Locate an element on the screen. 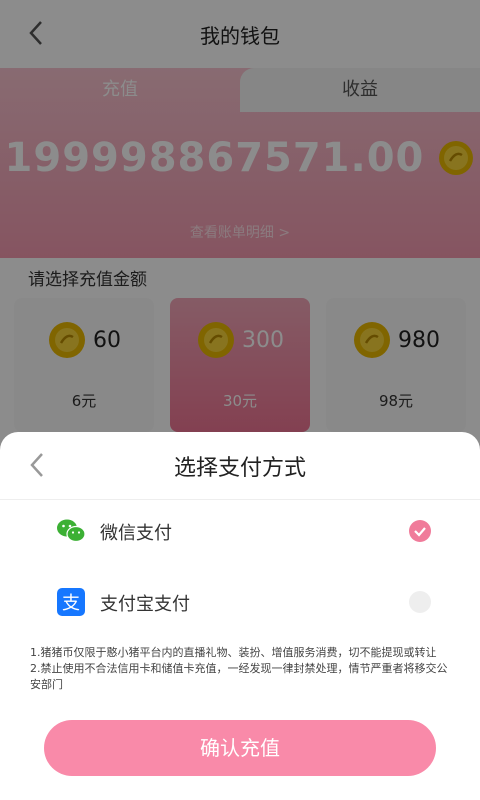  divider is located at coordinates (240, 499).